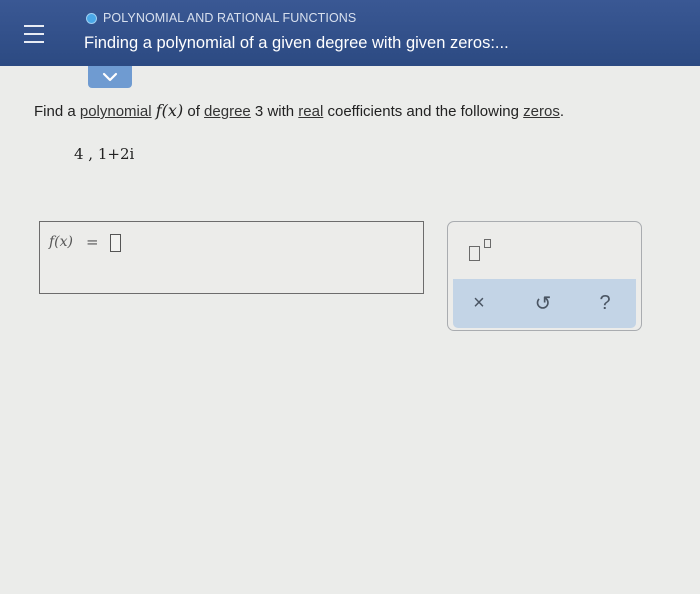  What do you see at coordinates (169, 110) in the screenshot?
I see `function-notation: f(x)` at bounding box center [169, 110].